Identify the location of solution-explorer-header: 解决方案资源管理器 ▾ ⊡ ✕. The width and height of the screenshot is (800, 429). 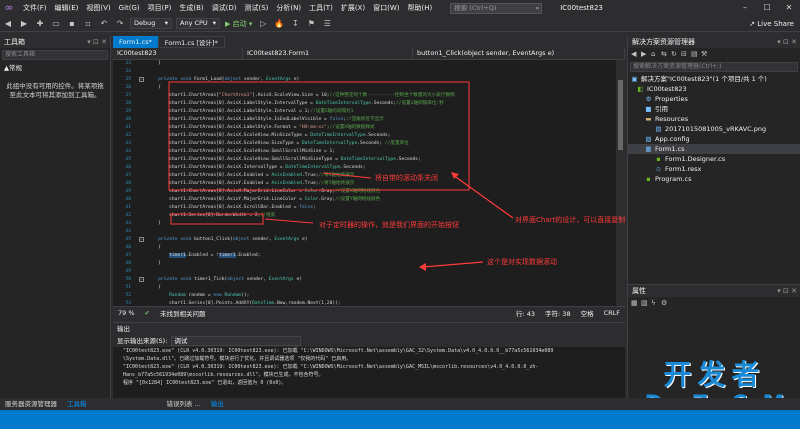
(714, 42).